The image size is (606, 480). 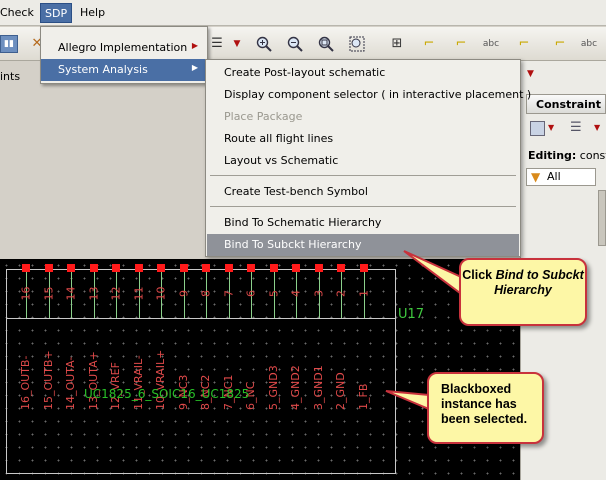 I want to click on editing-value: constra, so click(x=592, y=155).